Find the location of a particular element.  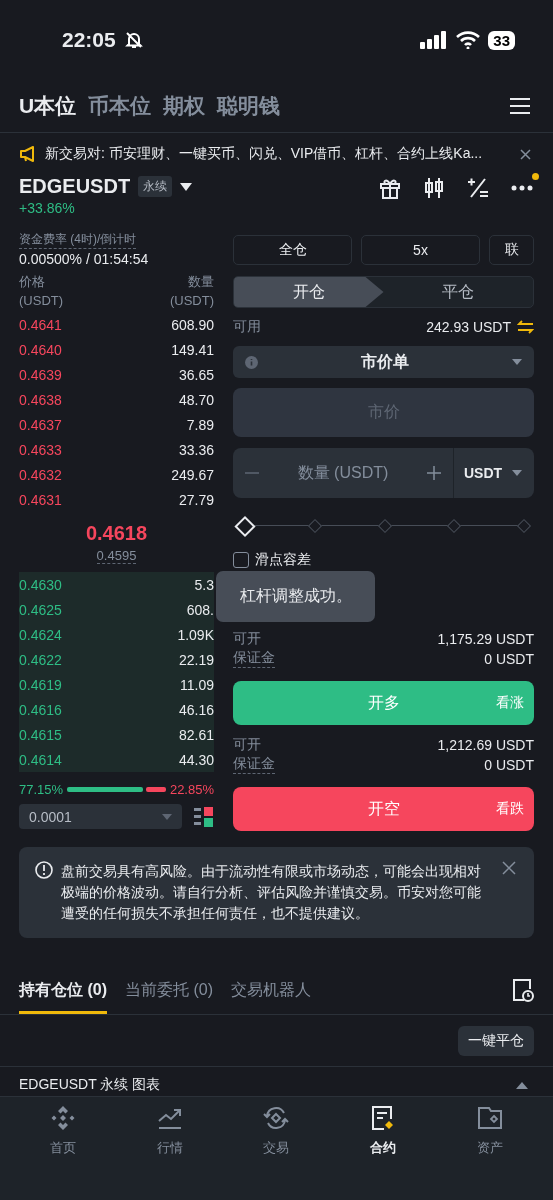

bid-quantity: 5.3 is located at coordinates (204, 584).